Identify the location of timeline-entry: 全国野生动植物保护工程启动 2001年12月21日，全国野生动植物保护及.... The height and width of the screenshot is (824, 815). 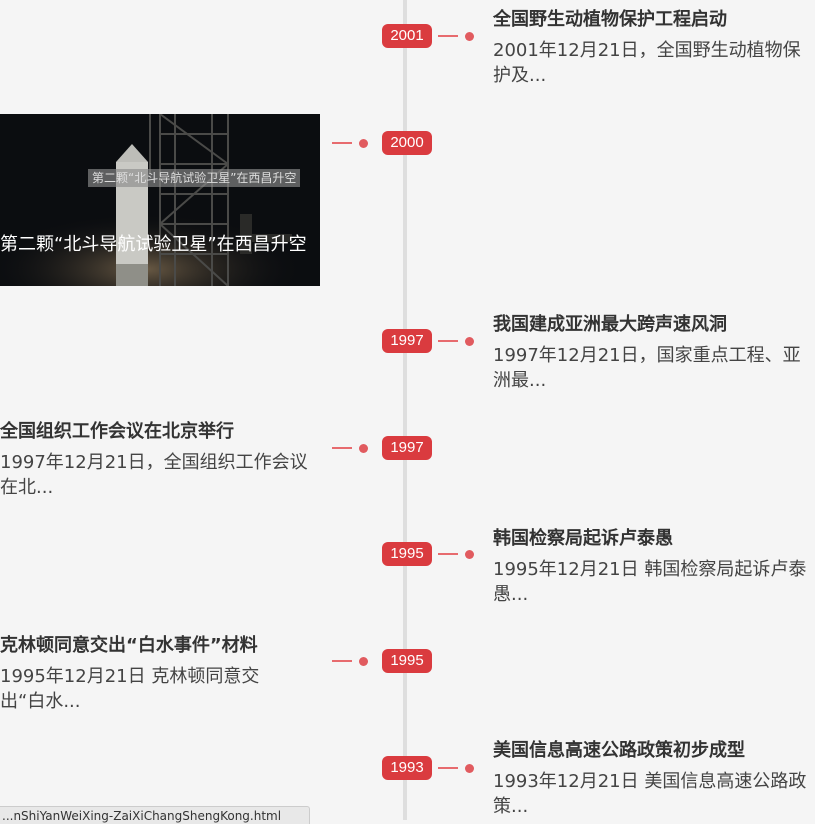
(654, 48).